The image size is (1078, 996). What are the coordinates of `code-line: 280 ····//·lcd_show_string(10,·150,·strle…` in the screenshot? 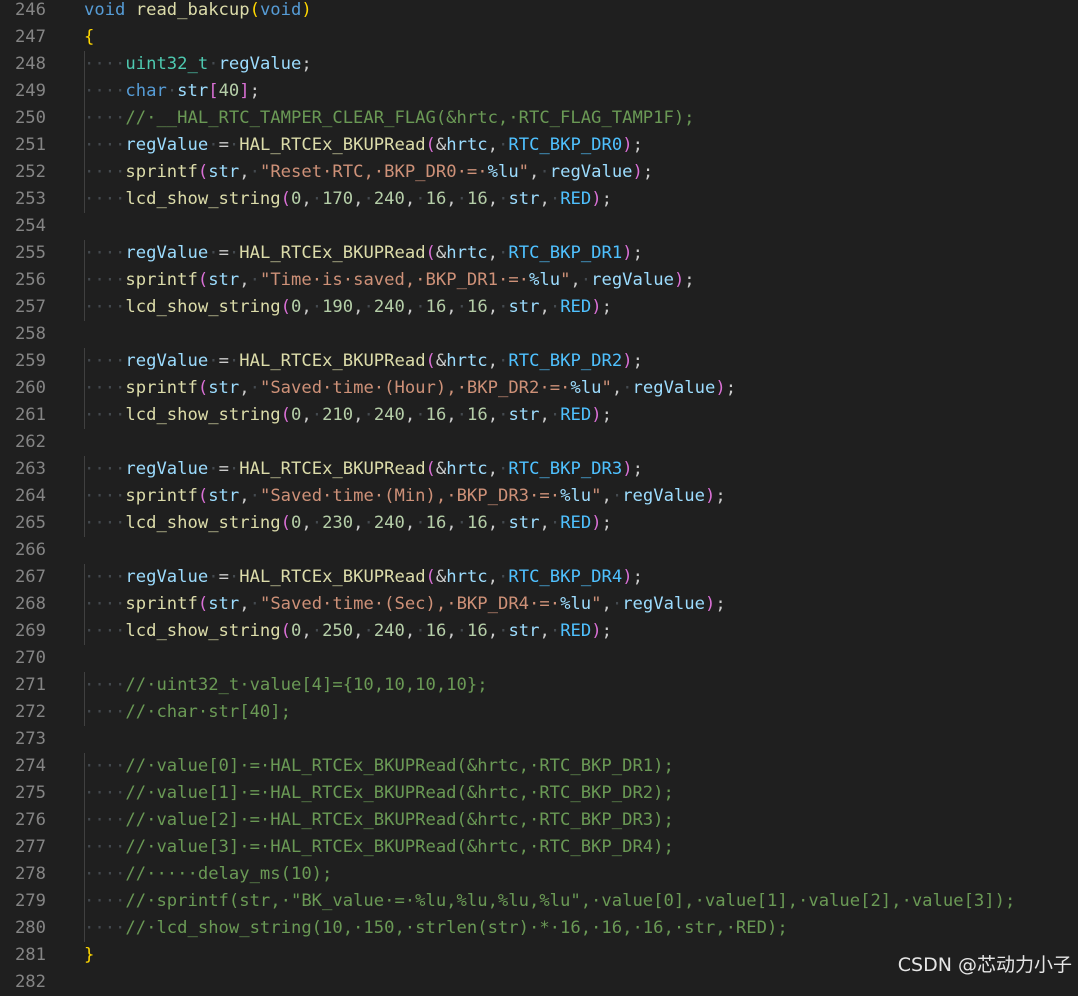 It's located at (539, 928).